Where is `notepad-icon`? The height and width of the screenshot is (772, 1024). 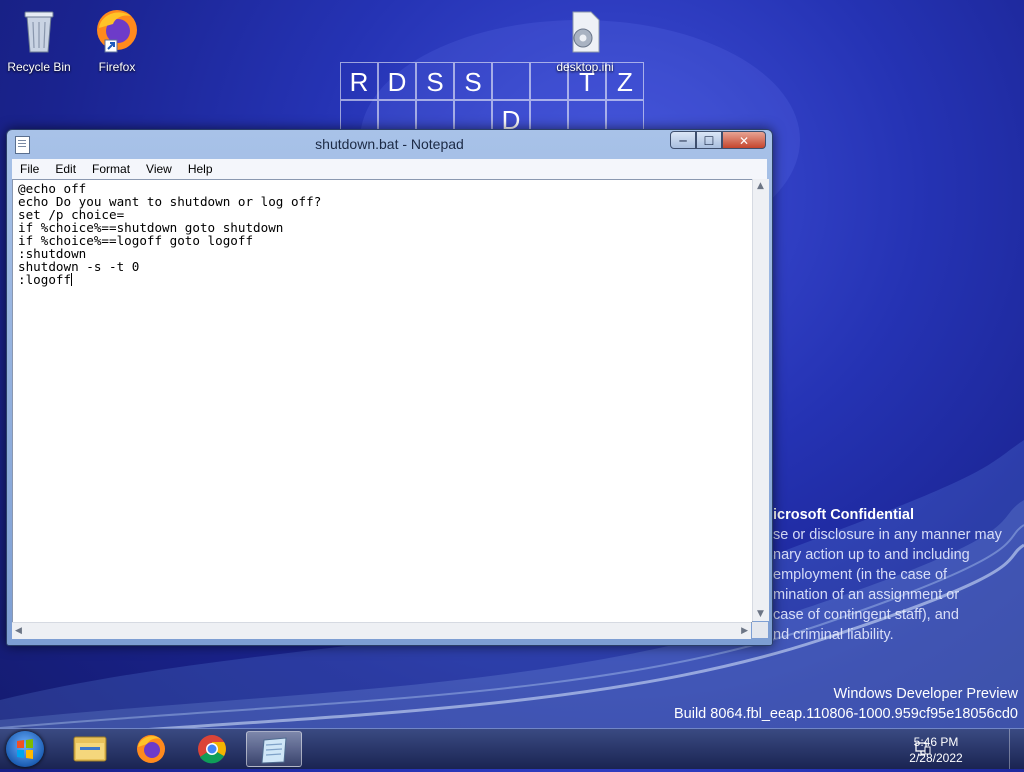
notepad-icon is located at coordinates (274, 750).